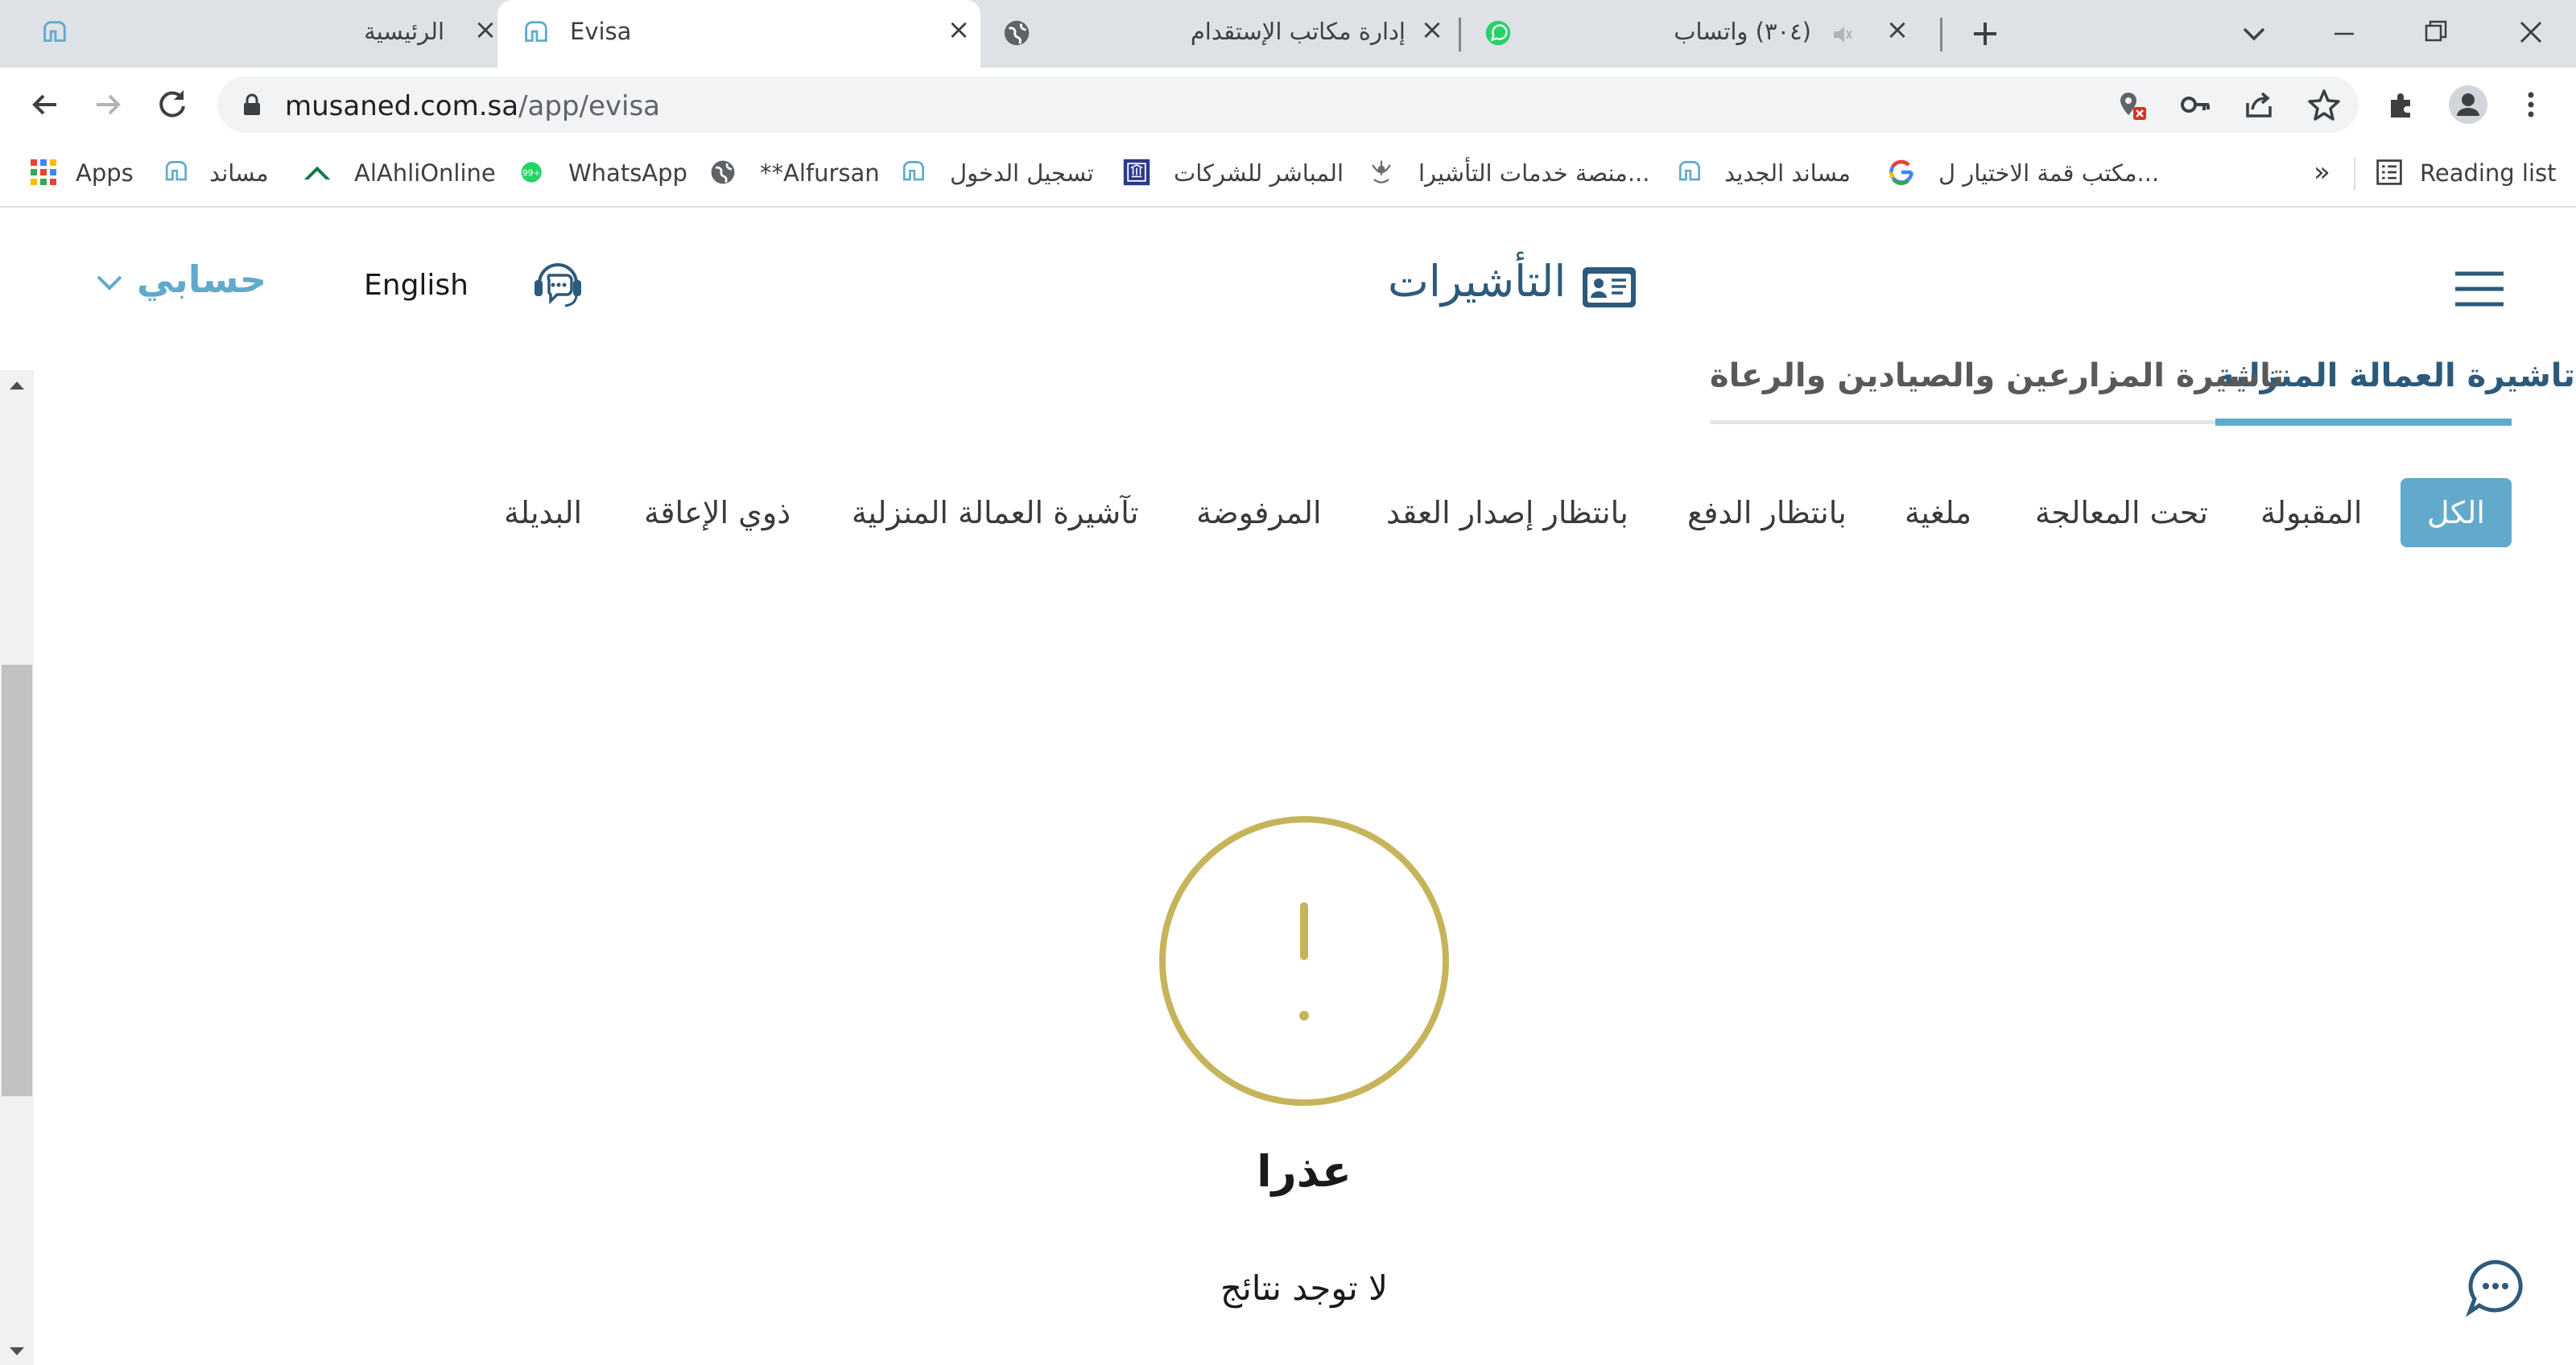 The image size is (2576, 1365). I want to click on whatsapp-icon, so click(1498, 33).